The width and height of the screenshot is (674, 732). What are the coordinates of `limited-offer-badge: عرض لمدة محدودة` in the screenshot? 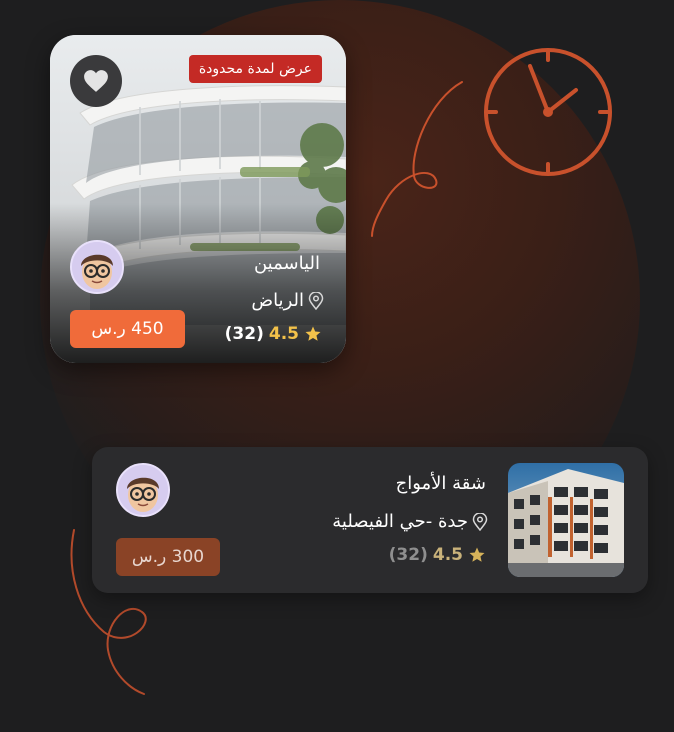 It's located at (255, 69).